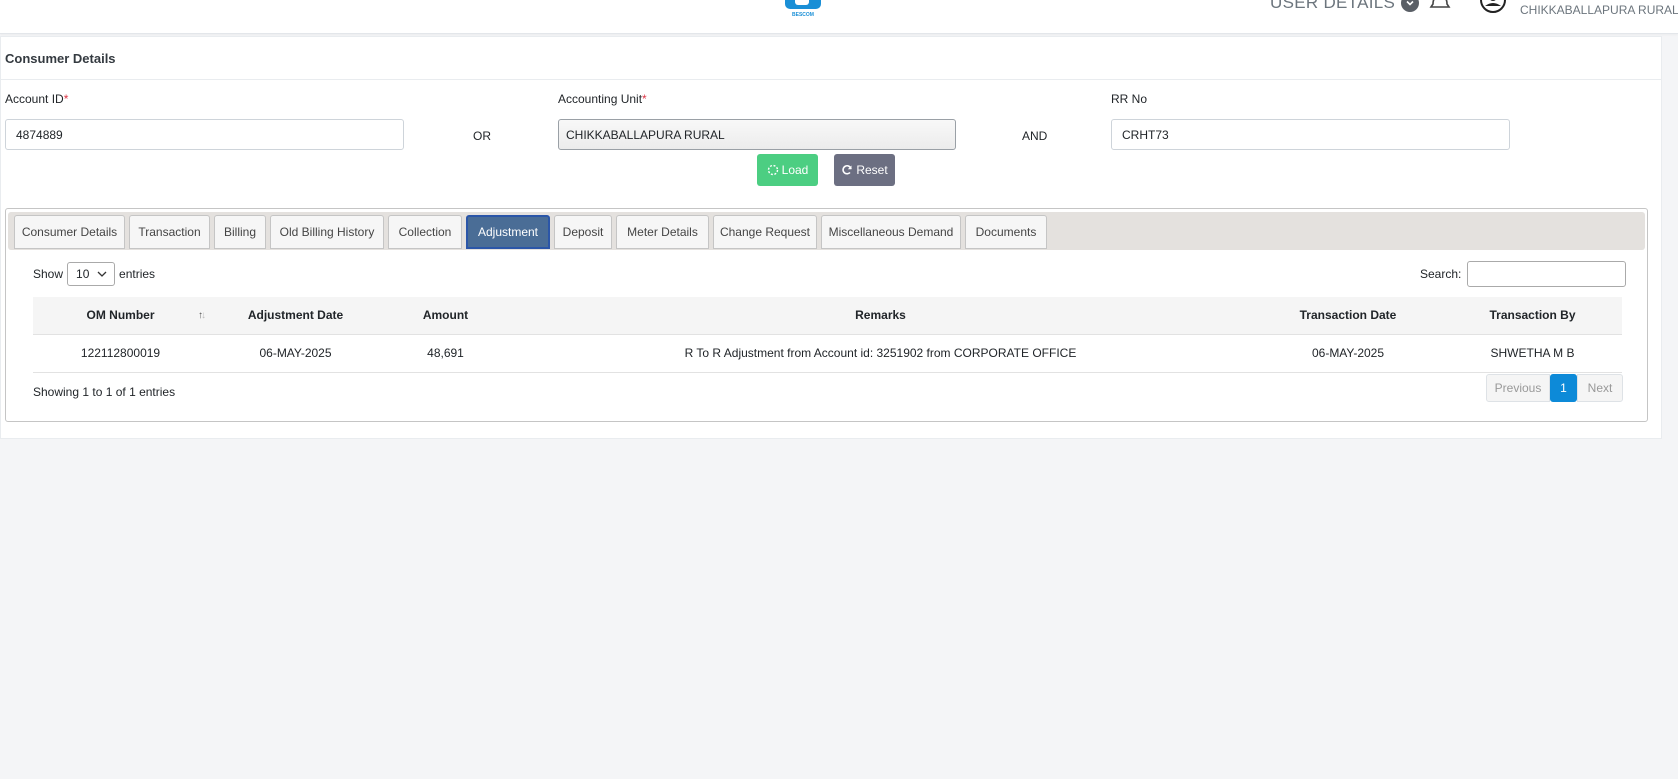  I want to click on show-label: Show, so click(48, 274).